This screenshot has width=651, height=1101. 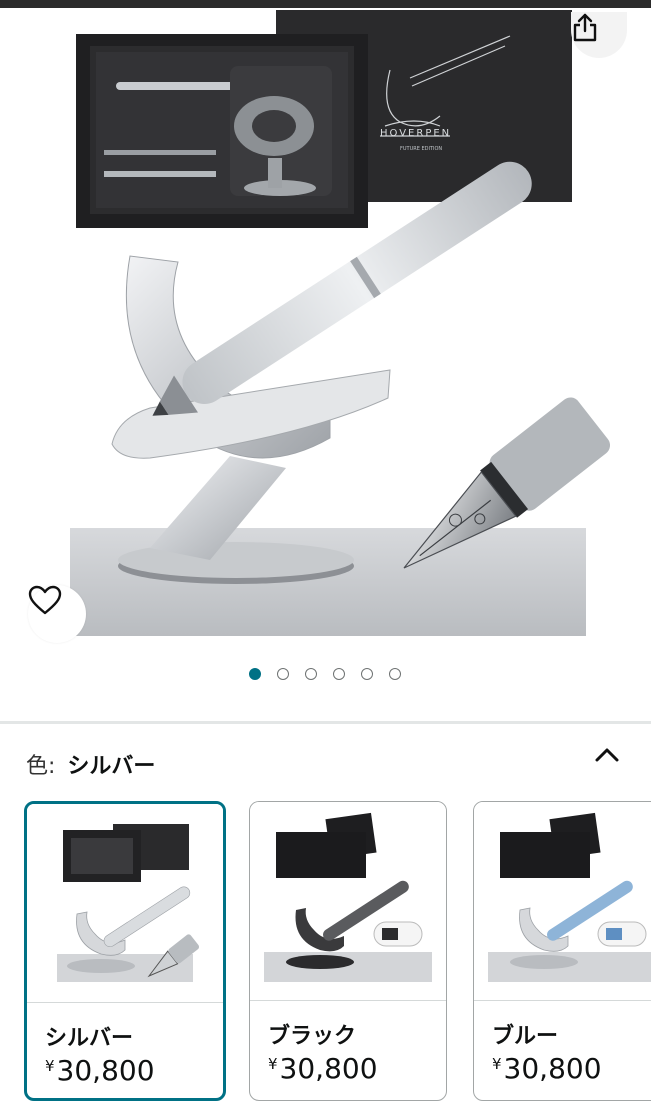 I want to click on variation-label: 色:, so click(x=41, y=766).